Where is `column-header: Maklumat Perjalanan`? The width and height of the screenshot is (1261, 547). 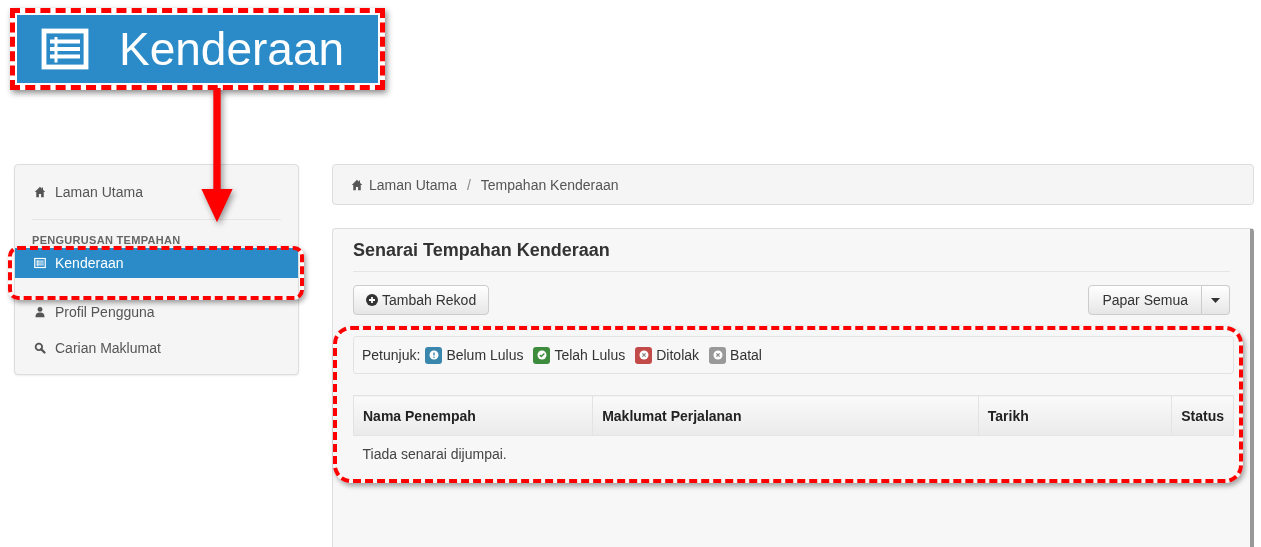
column-header: Maklumat Perjalanan is located at coordinates (785, 415).